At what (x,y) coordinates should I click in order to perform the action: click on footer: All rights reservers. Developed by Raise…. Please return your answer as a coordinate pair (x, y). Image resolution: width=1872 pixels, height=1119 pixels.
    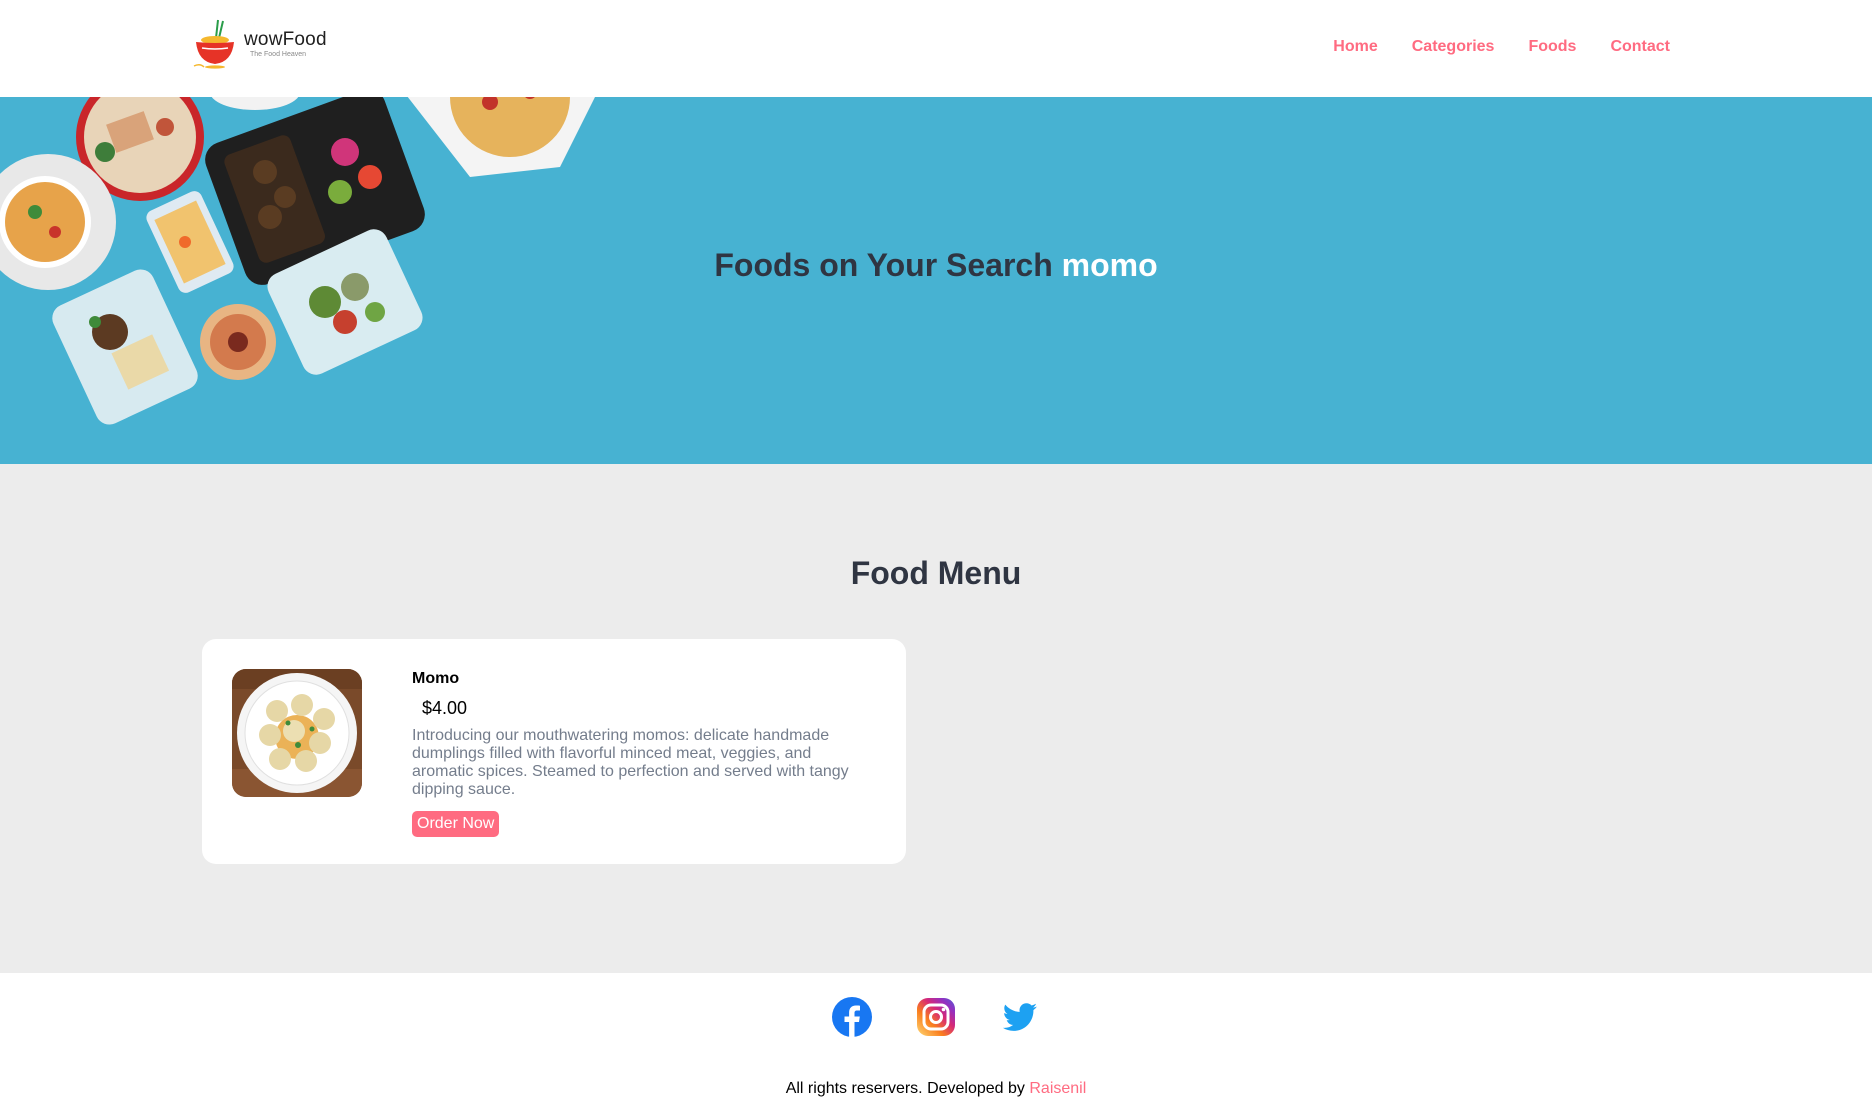
    Looking at the image, I should click on (936, 1046).